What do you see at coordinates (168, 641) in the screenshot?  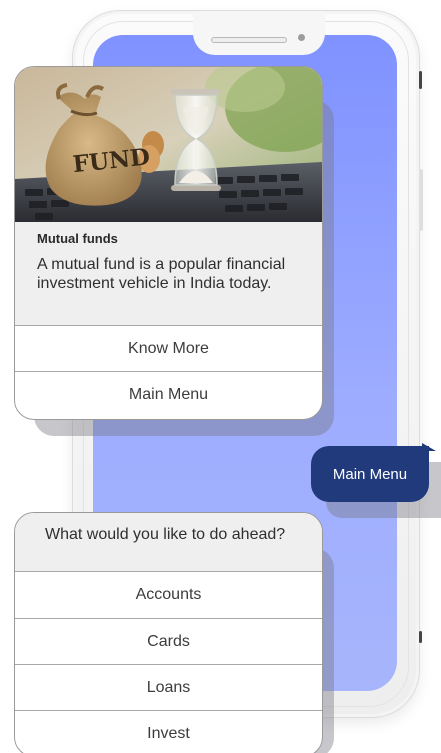 I see `cards-option: Cards` at bounding box center [168, 641].